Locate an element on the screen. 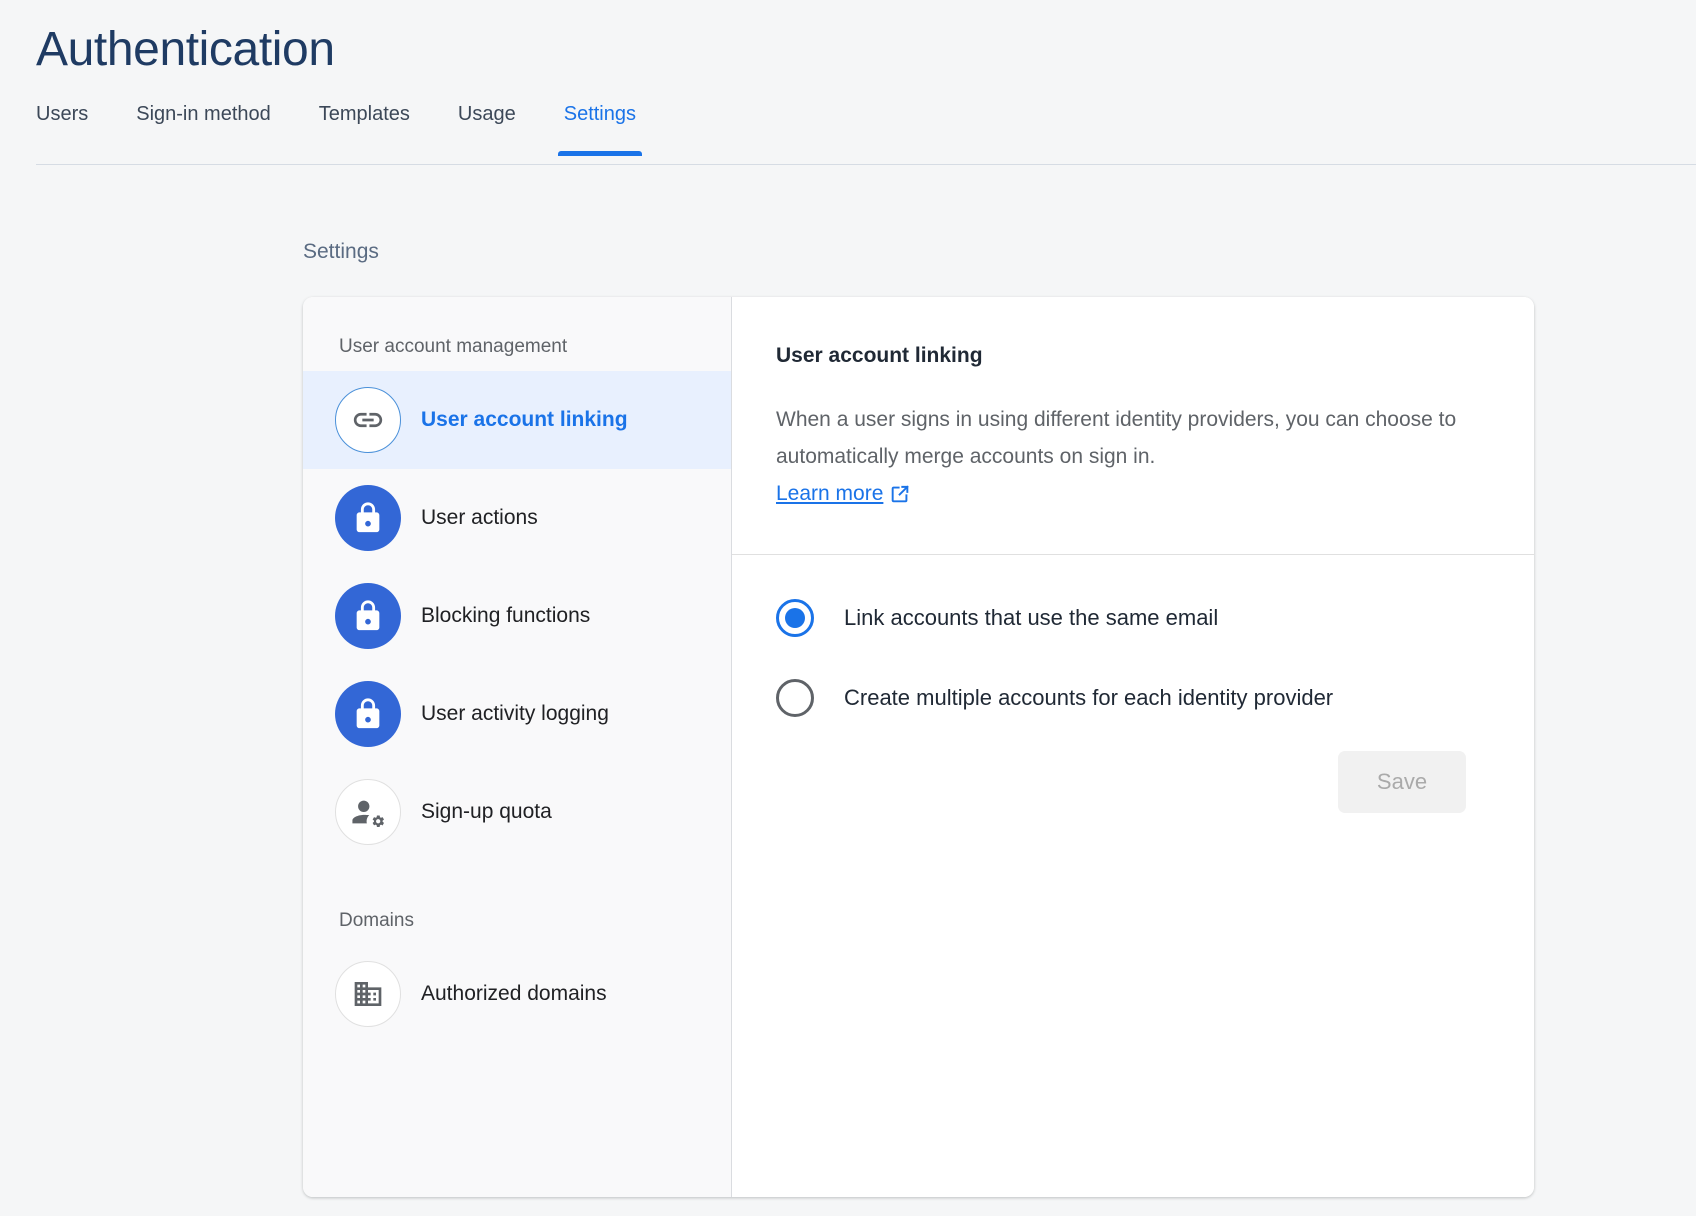 Image resolution: width=1696 pixels, height=1216 pixels. save-row: Save is located at coordinates (1133, 765).